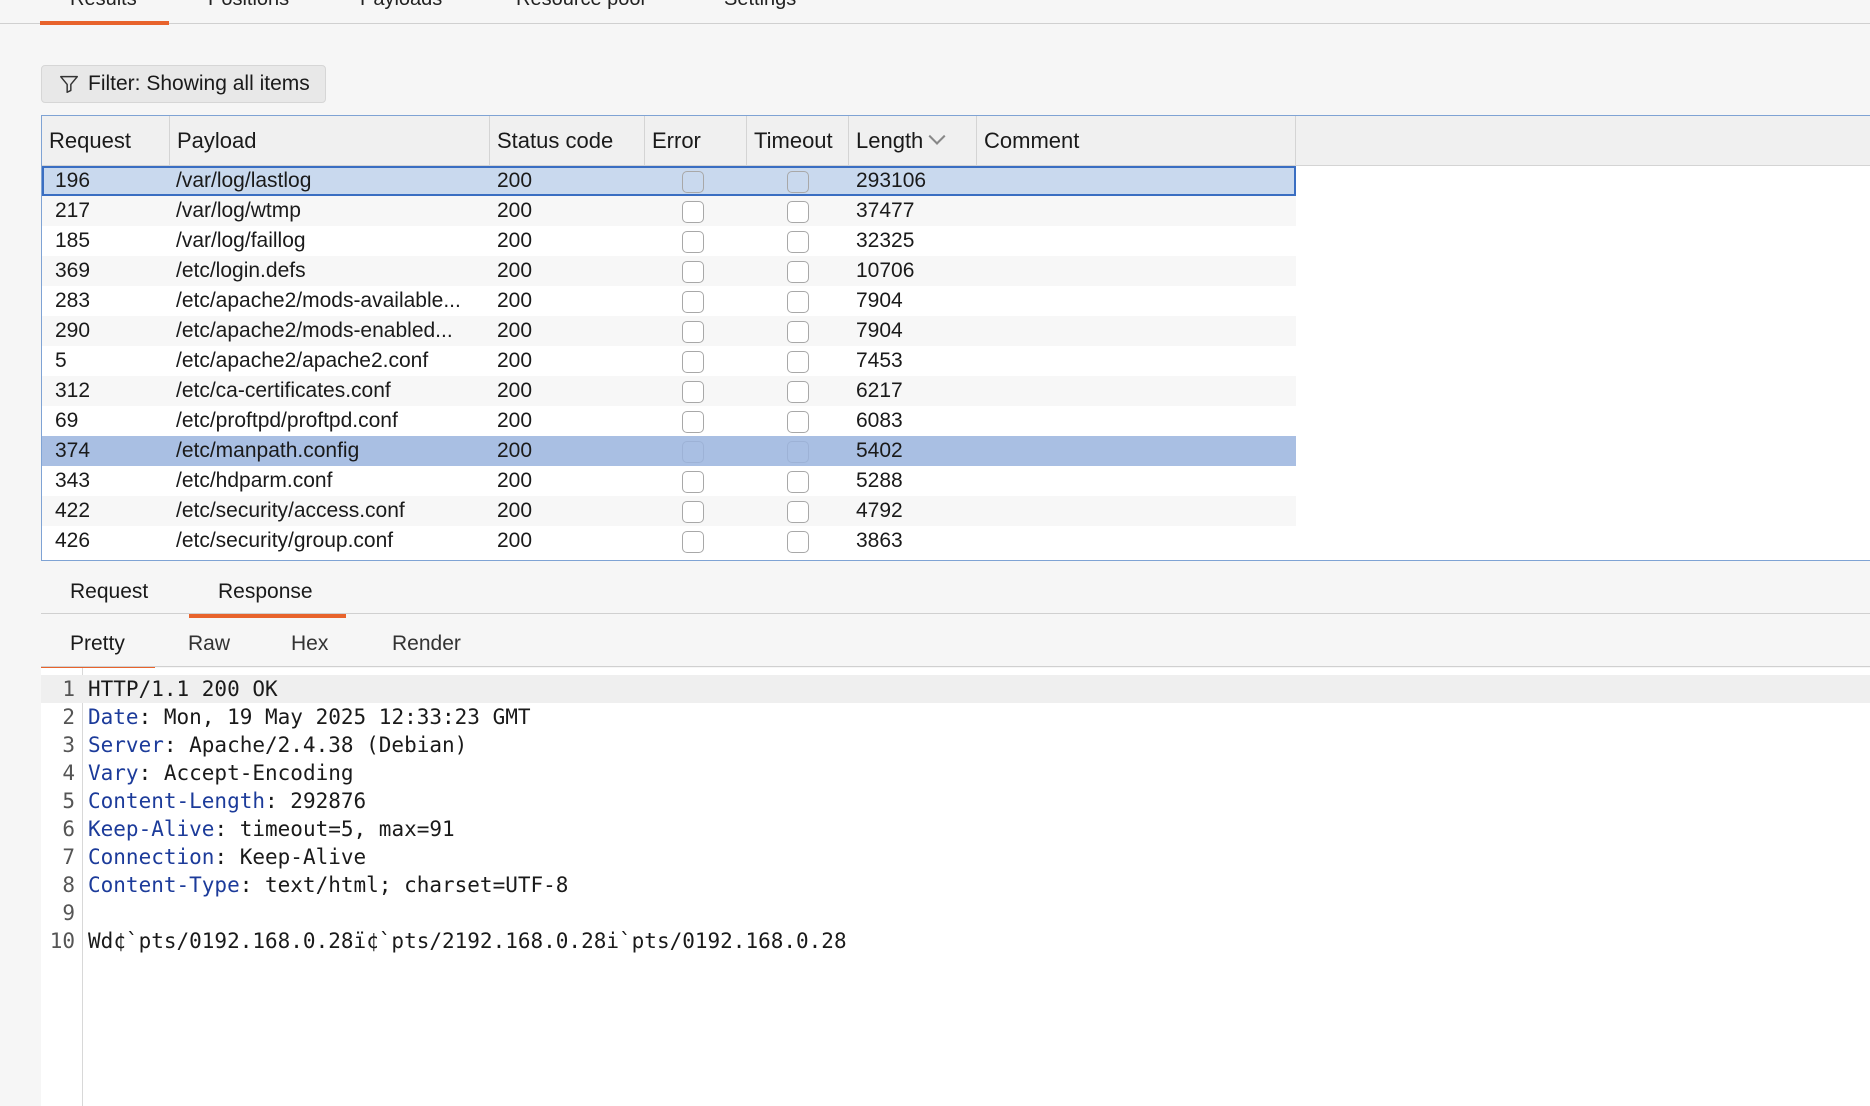  I want to click on column-header-comment: Comment, so click(1136, 140).